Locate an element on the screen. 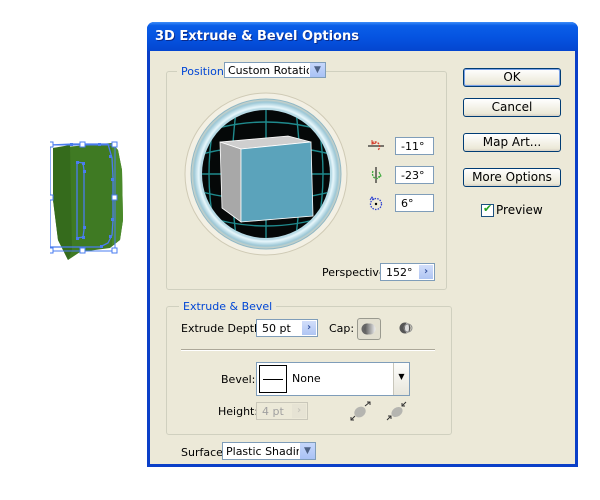  bevel-extent-out-icon is located at coordinates (360, 411).